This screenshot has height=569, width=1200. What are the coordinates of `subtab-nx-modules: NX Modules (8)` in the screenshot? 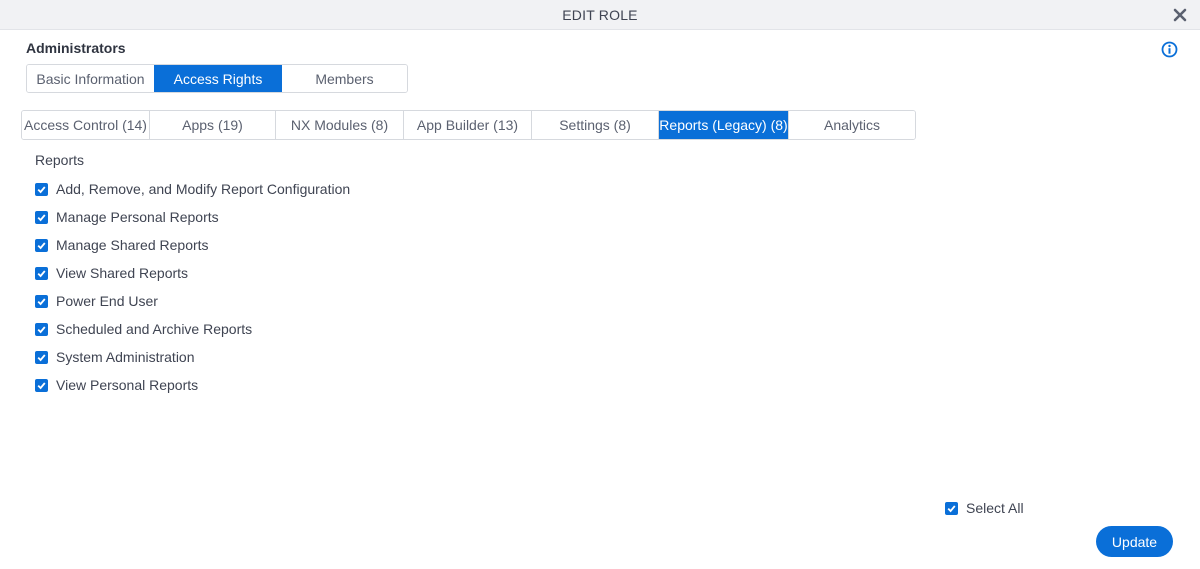 It's located at (340, 125).